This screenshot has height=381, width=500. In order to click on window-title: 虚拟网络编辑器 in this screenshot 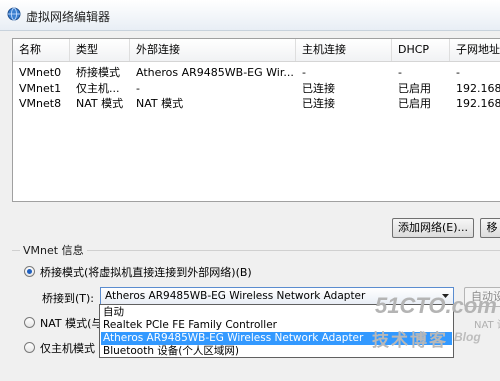, I will do `click(68, 17)`.